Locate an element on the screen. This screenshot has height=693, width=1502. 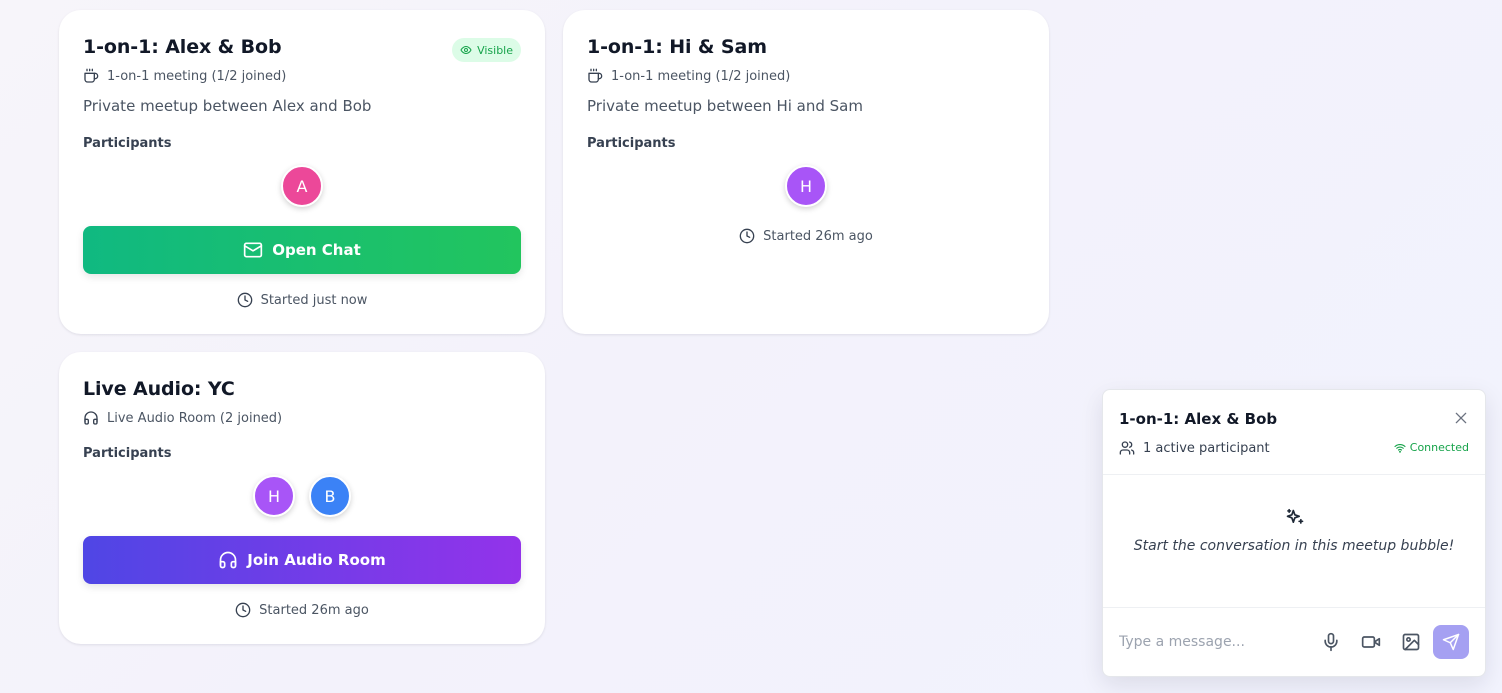
avatar: A is located at coordinates (302, 186).